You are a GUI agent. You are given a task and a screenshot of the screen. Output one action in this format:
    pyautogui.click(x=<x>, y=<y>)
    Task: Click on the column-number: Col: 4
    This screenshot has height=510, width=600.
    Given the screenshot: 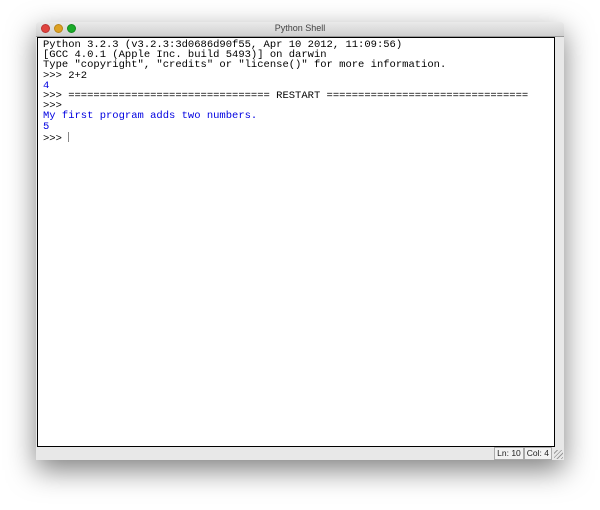 What is the action you would take?
    pyautogui.click(x=537, y=453)
    